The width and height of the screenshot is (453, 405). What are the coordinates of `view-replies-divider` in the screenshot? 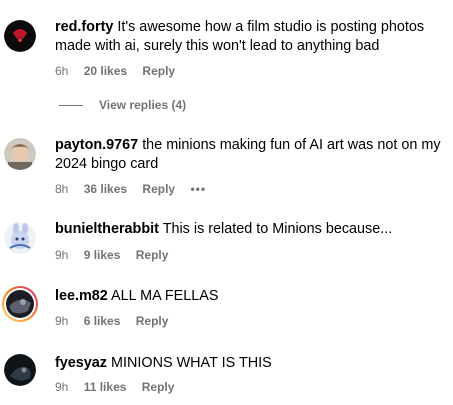 It's located at (71, 106).